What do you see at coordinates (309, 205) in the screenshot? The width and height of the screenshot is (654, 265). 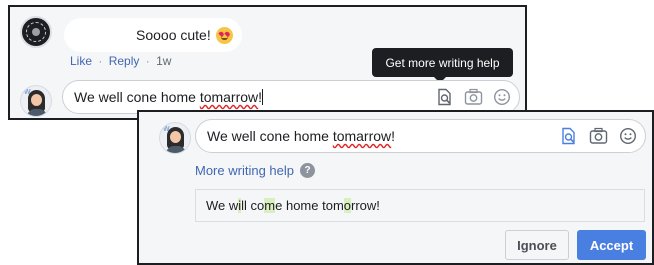 I see `suggestion-text: e home tom` at bounding box center [309, 205].